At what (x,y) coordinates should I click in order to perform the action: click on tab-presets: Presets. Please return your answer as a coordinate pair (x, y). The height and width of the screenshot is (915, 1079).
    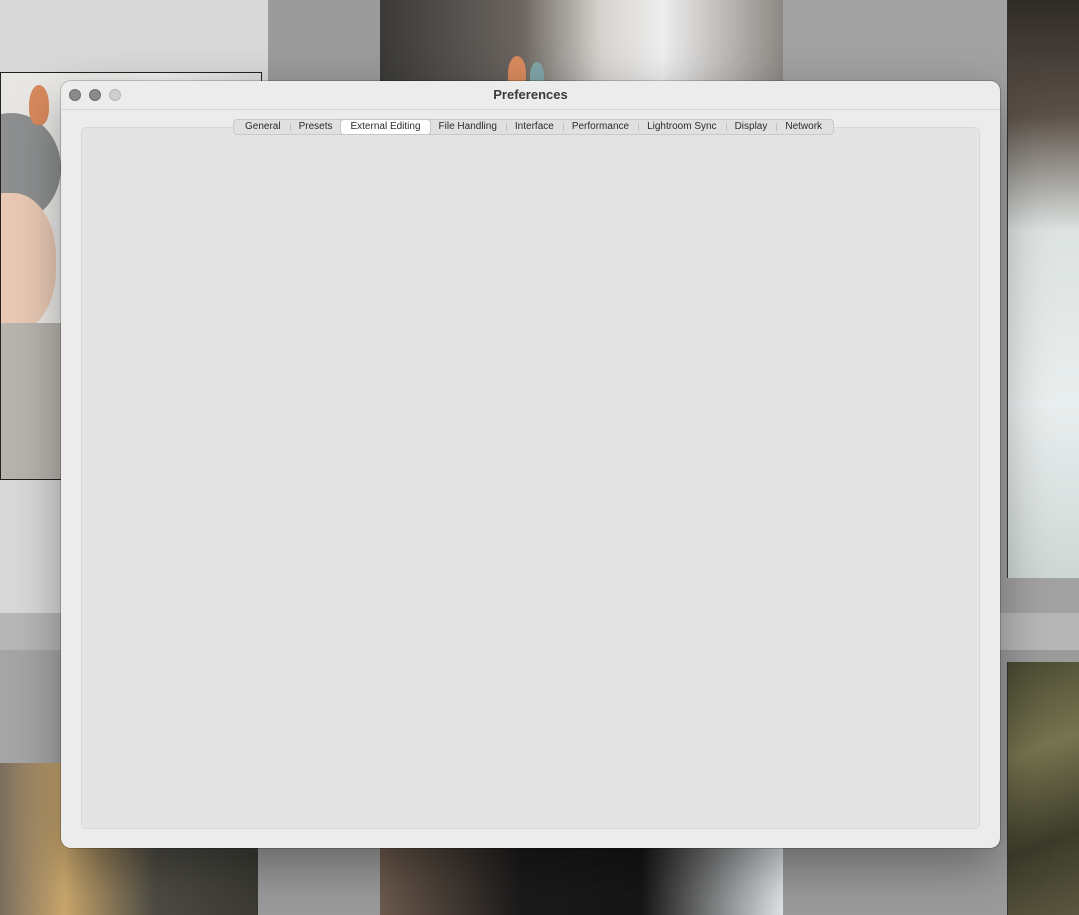
    Looking at the image, I should click on (315, 127).